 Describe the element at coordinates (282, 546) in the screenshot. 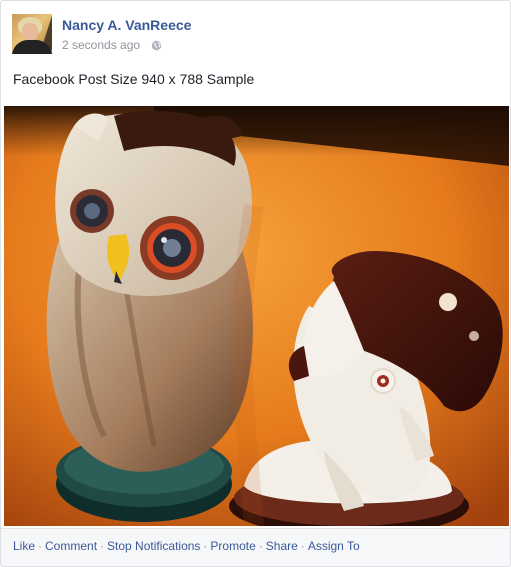

I see `share-link: Share` at that location.